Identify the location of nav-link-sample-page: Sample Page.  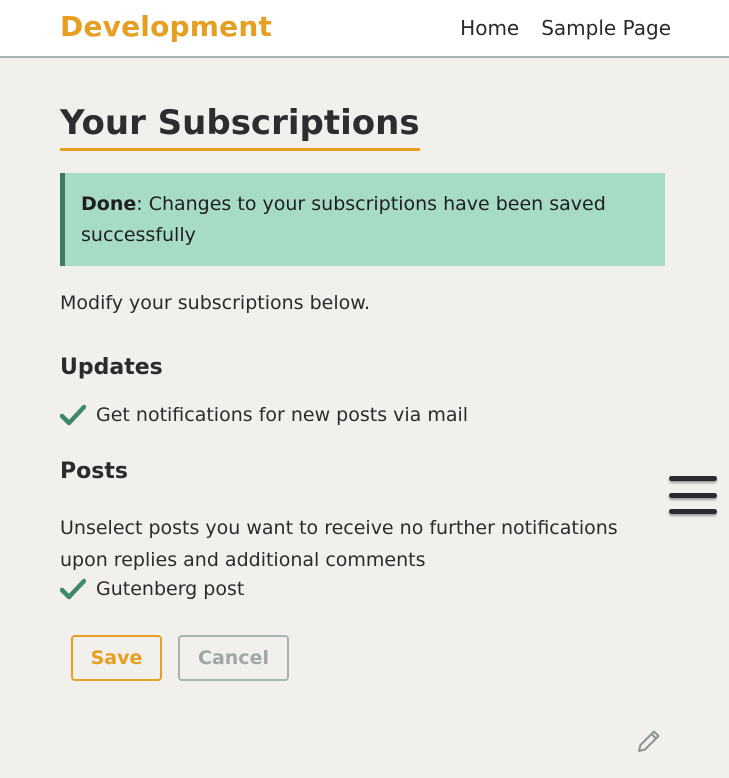
(606, 28).